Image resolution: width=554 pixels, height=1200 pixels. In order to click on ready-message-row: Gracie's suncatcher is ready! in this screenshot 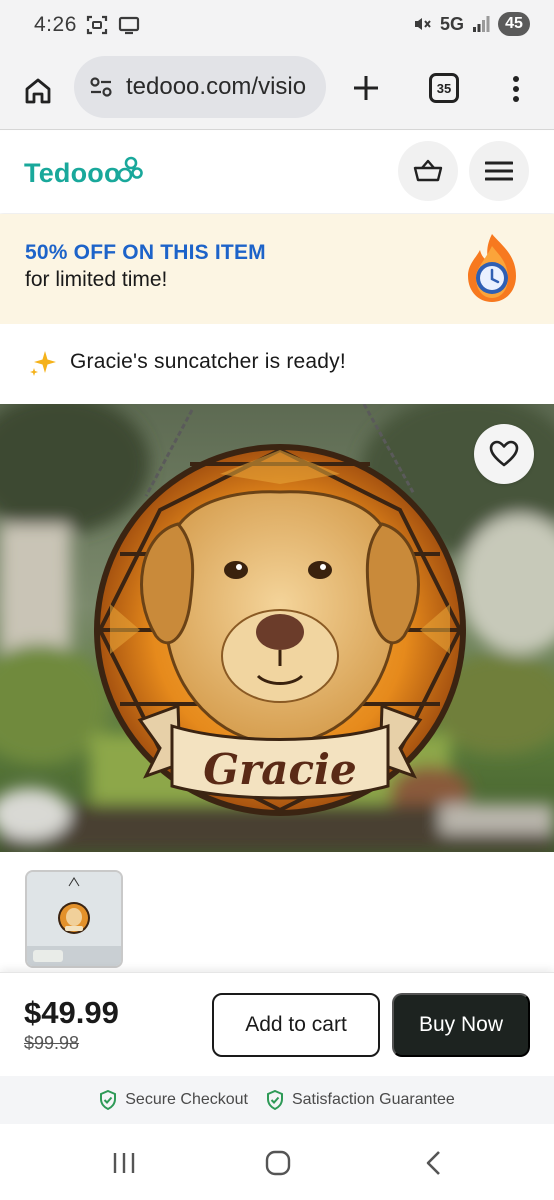, I will do `click(277, 364)`.